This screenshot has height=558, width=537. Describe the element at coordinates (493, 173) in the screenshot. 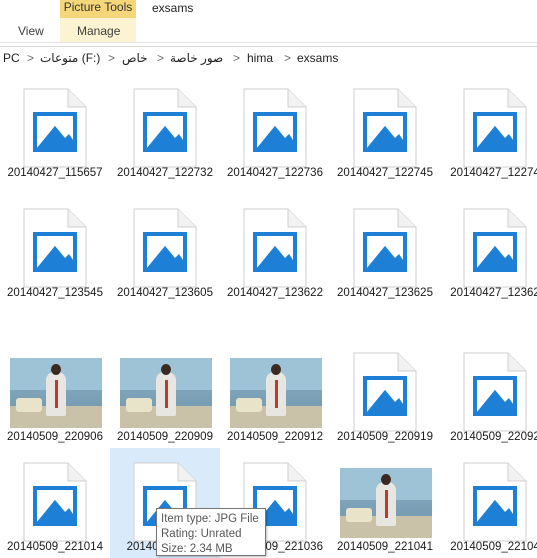

I see `file-name: 20140427_12274` at that location.